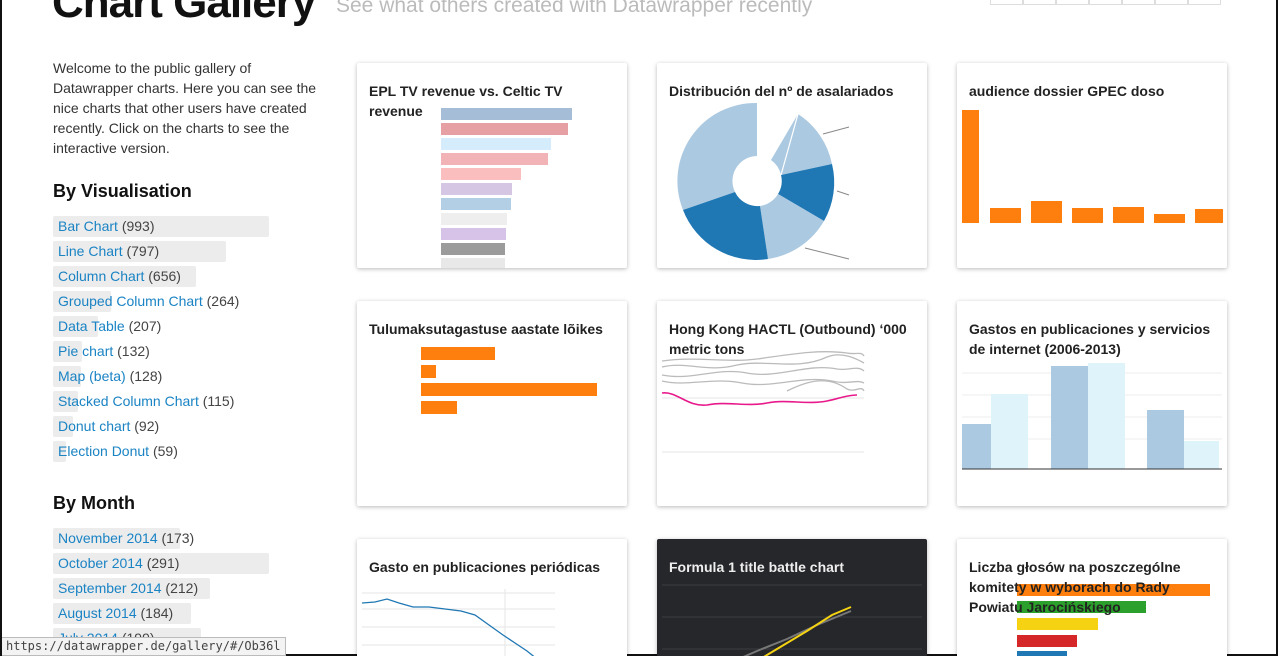 This screenshot has width=1278, height=656. Describe the element at coordinates (781, 91) in the screenshot. I see `card-title: Distribución del nº de asalariados` at that location.